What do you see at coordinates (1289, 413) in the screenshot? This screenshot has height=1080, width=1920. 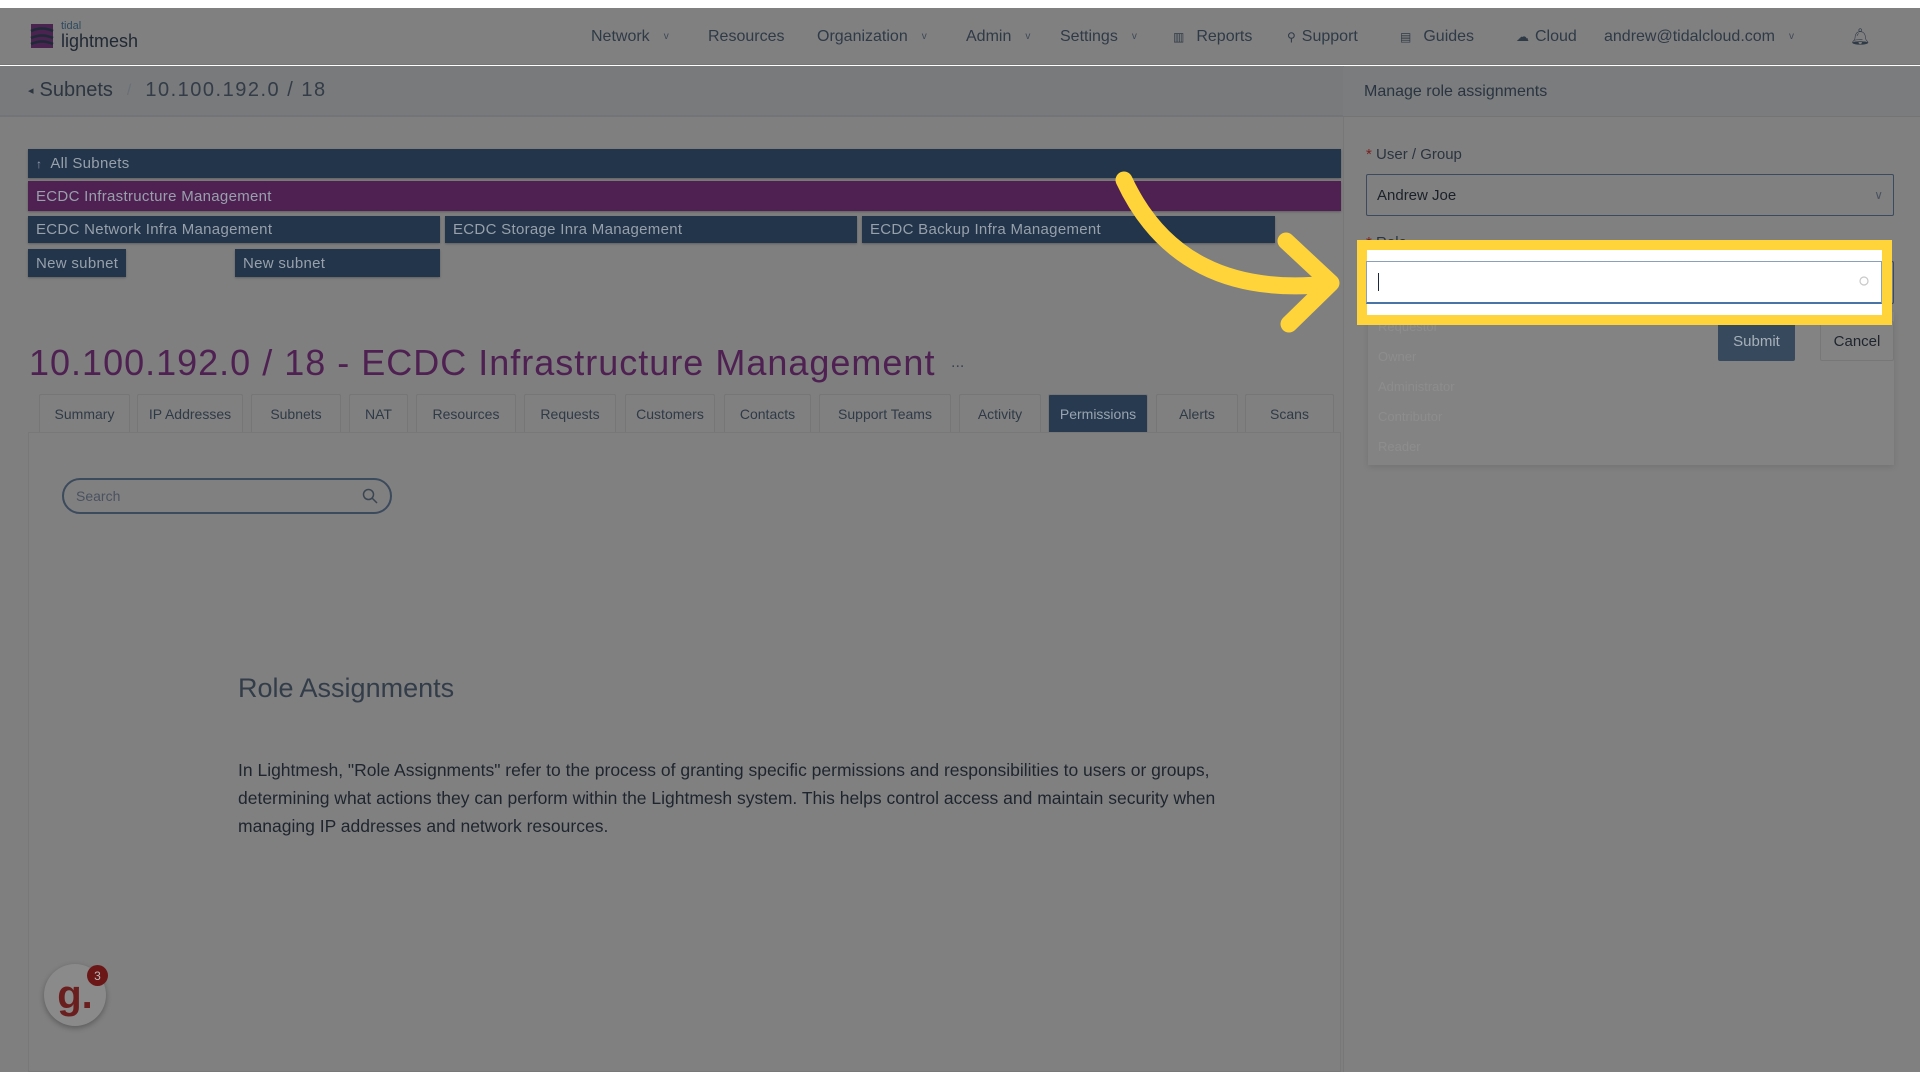 I see `tab-scans: Scans` at bounding box center [1289, 413].